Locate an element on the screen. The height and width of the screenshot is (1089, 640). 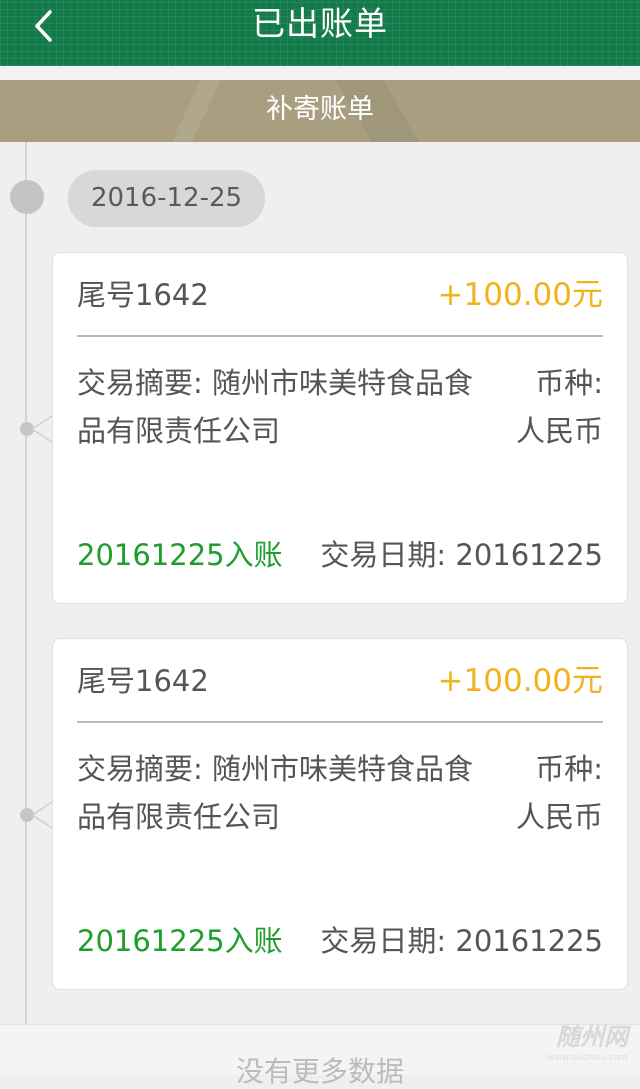
watermark-logo: 随州网 www.suizhou.com is located at coordinates (570, 1047).